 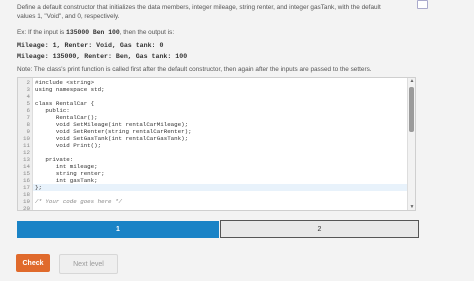 I want to click on code-text: RentalCar();, so click(x=66, y=117).